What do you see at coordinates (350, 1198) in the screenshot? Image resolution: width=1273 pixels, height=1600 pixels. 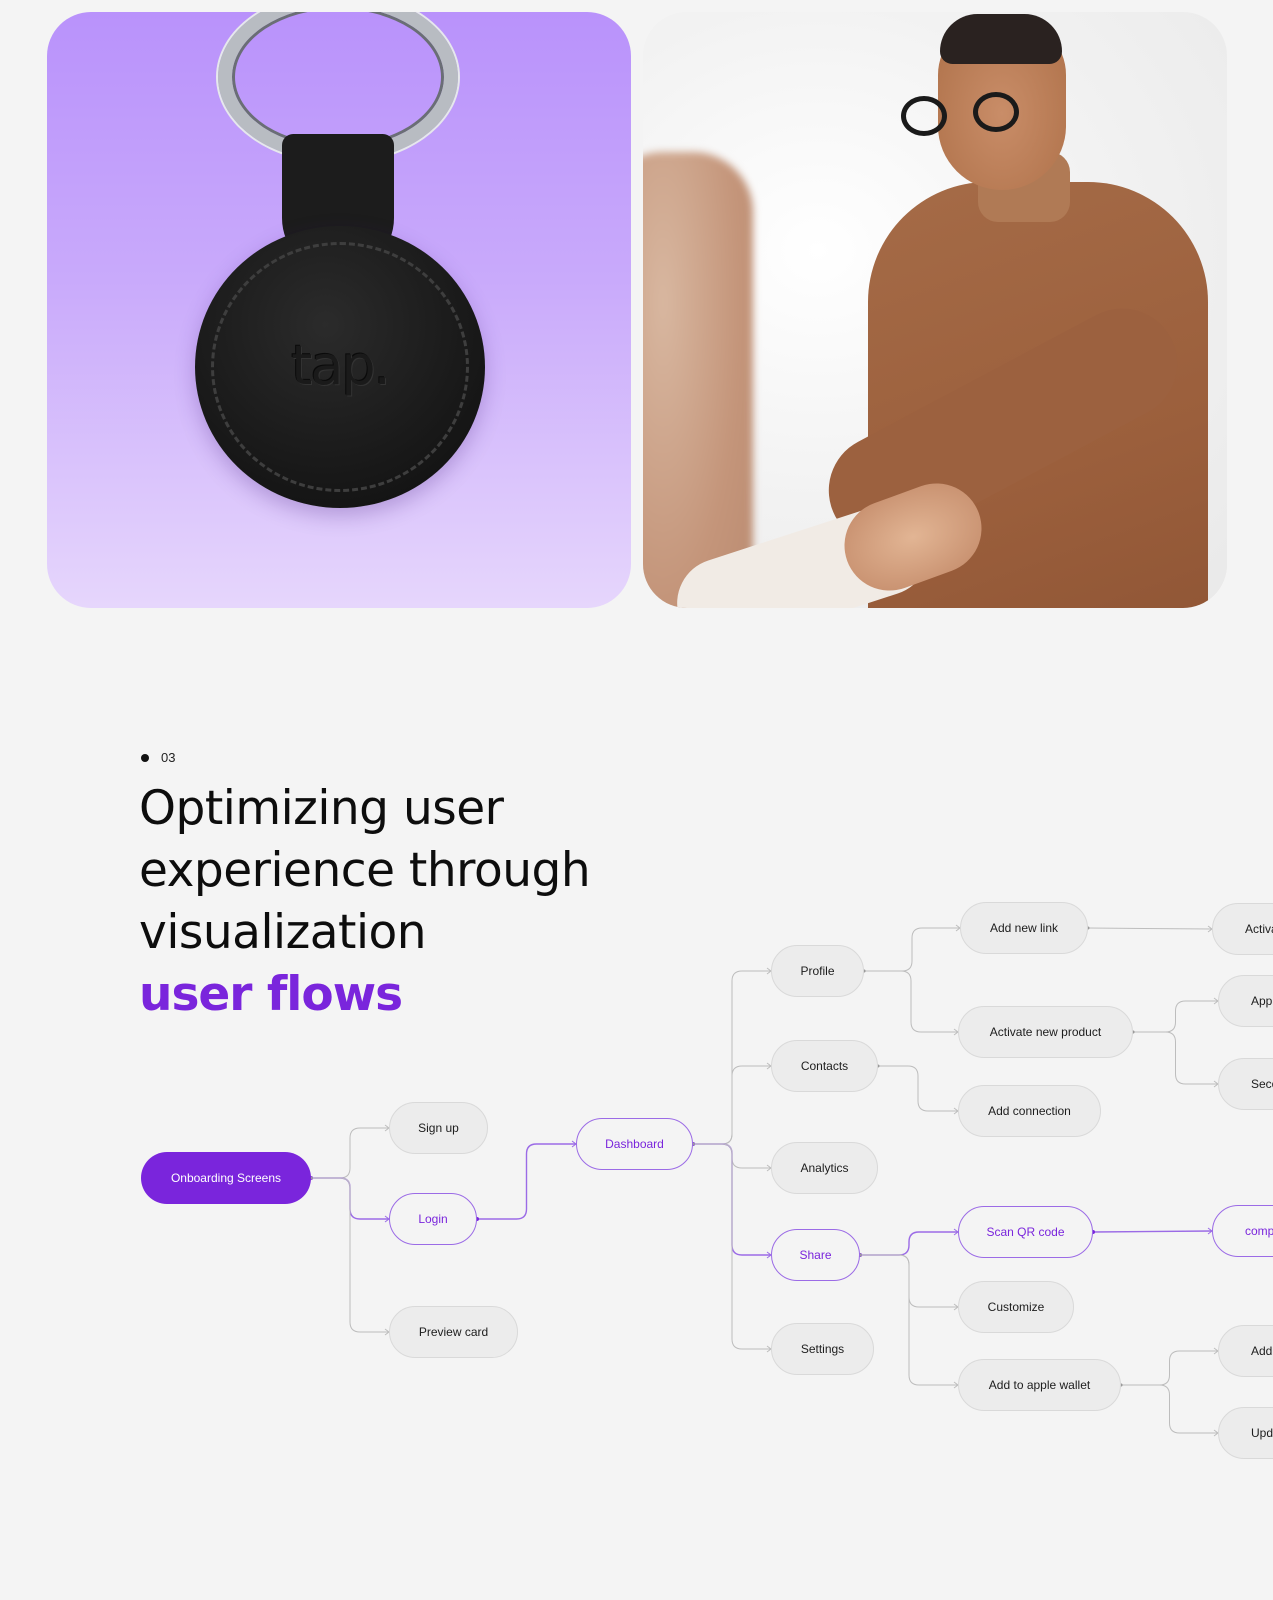 I see `flow-connector-onboarding-to-login` at bounding box center [350, 1198].